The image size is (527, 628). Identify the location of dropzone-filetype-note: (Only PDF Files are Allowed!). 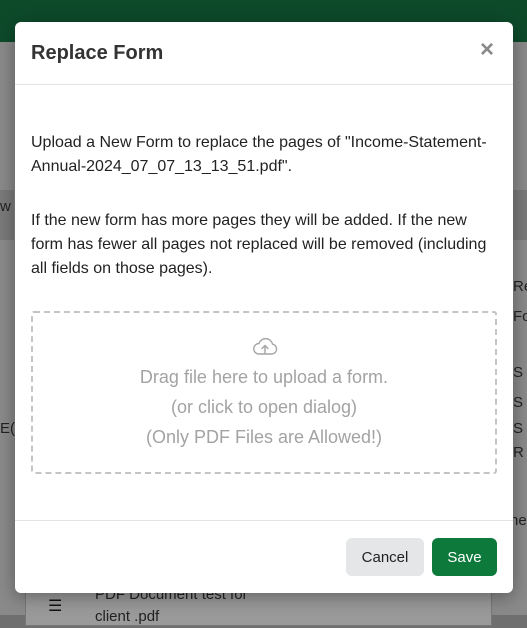
(264, 437).